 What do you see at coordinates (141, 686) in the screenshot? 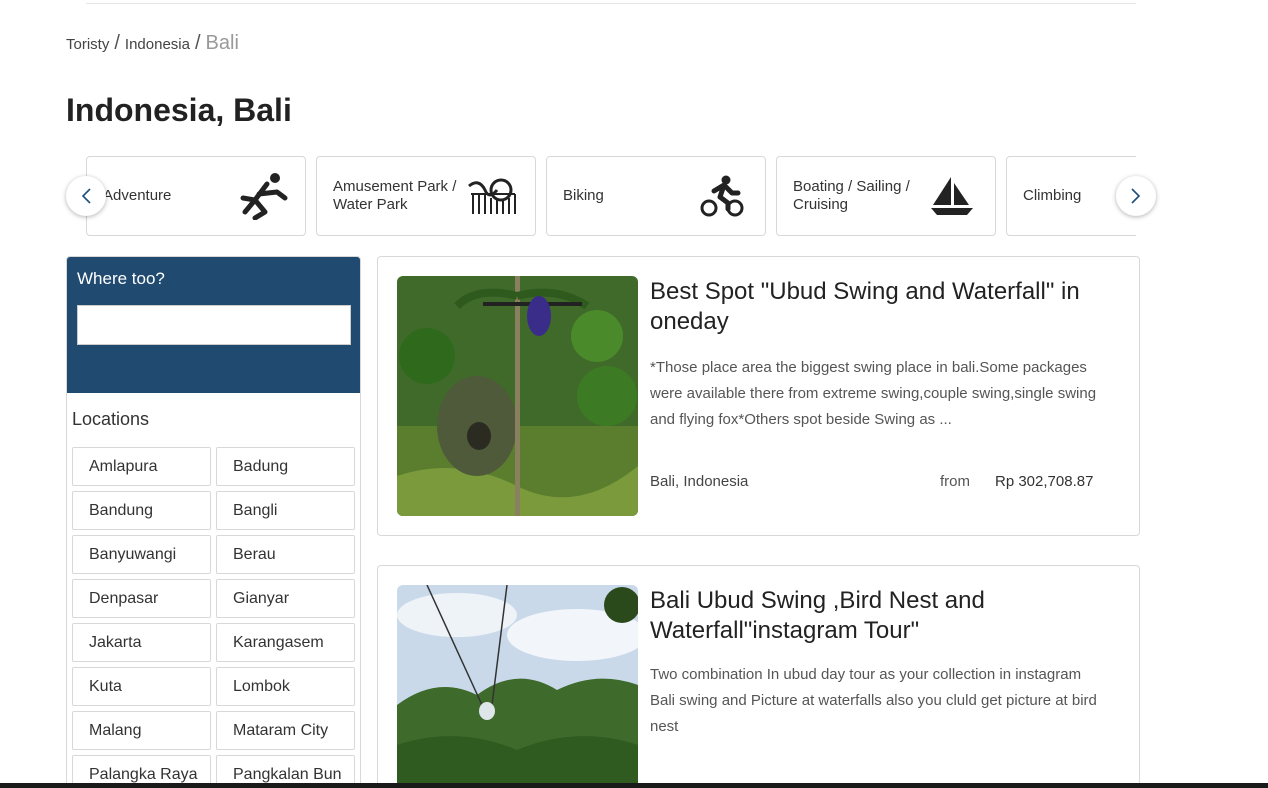
I see `location-button: Kuta` at bounding box center [141, 686].